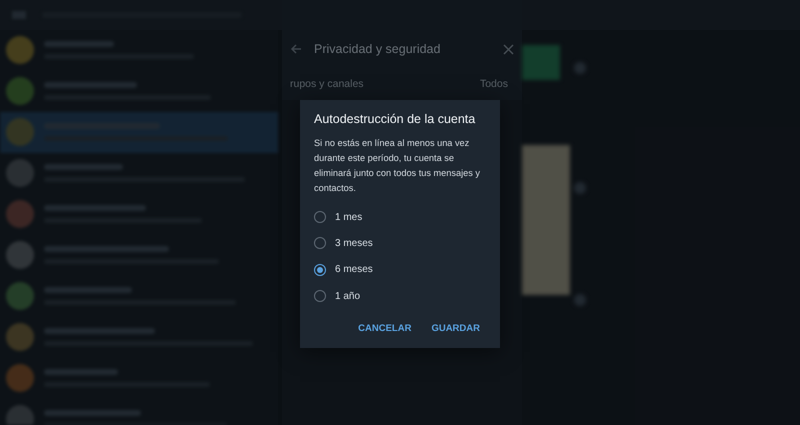 The width and height of the screenshot is (800, 425). What do you see at coordinates (296, 49) in the screenshot?
I see `back-arrow-icon` at bounding box center [296, 49].